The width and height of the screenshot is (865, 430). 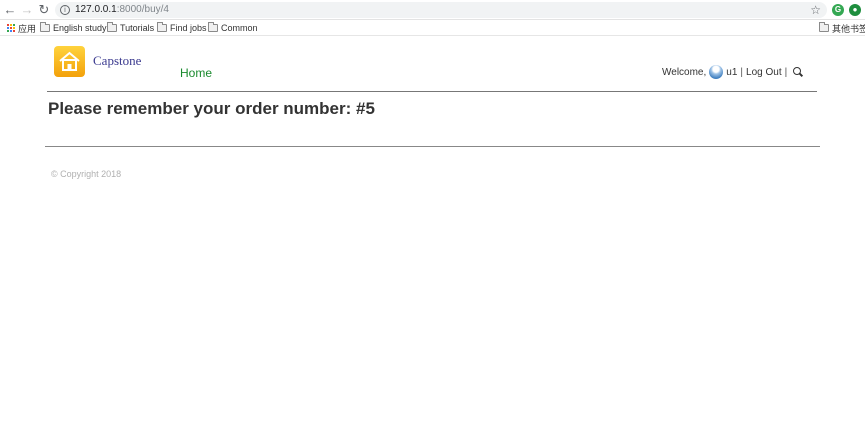 What do you see at coordinates (137, 28) in the screenshot?
I see `bookmark-label: Tutorials` at bounding box center [137, 28].